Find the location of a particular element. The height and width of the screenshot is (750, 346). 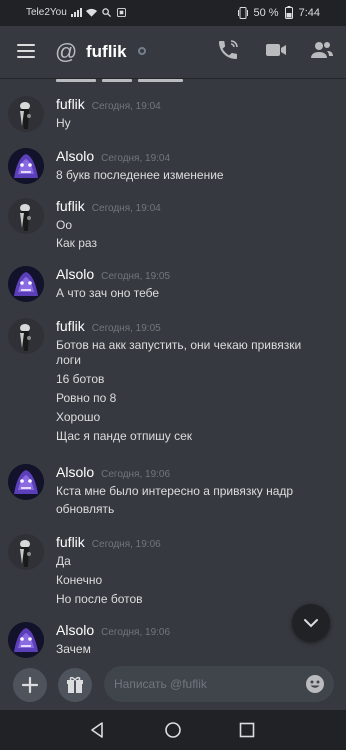

message-text: Ровно по 8 is located at coordinates (86, 398).